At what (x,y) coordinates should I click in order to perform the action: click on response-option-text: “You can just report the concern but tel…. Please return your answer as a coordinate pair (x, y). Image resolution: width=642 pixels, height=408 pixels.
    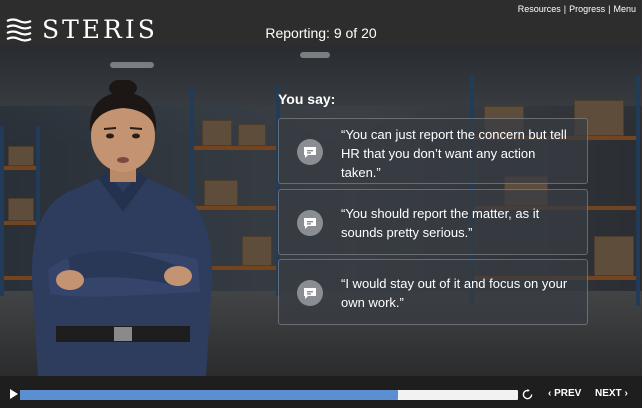
    Looking at the image, I should click on (454, 153).